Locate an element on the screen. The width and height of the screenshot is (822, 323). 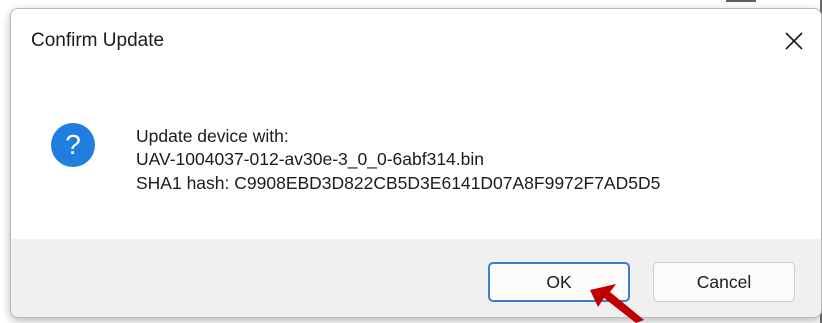
close-button is located at coordinates (794, 41).